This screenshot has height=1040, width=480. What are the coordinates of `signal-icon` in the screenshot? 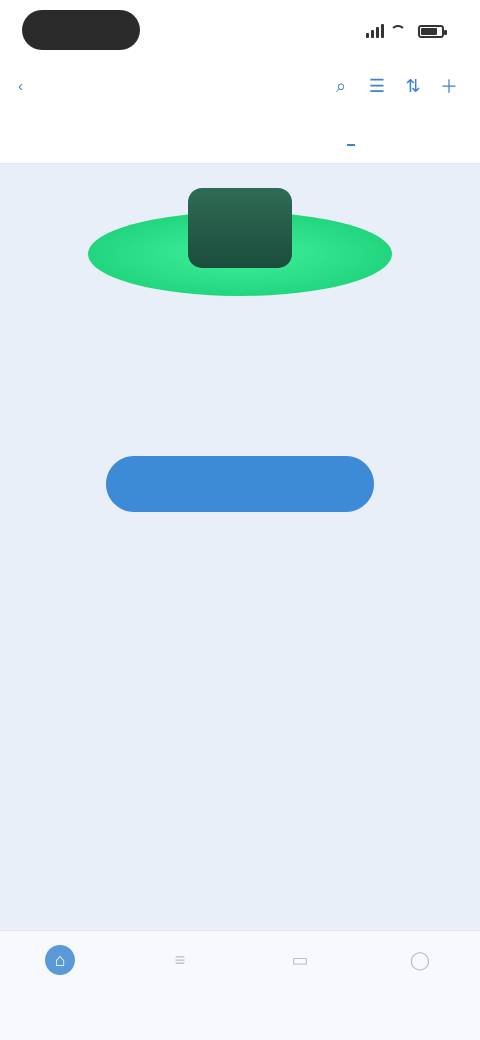 It's located at (375, 31).